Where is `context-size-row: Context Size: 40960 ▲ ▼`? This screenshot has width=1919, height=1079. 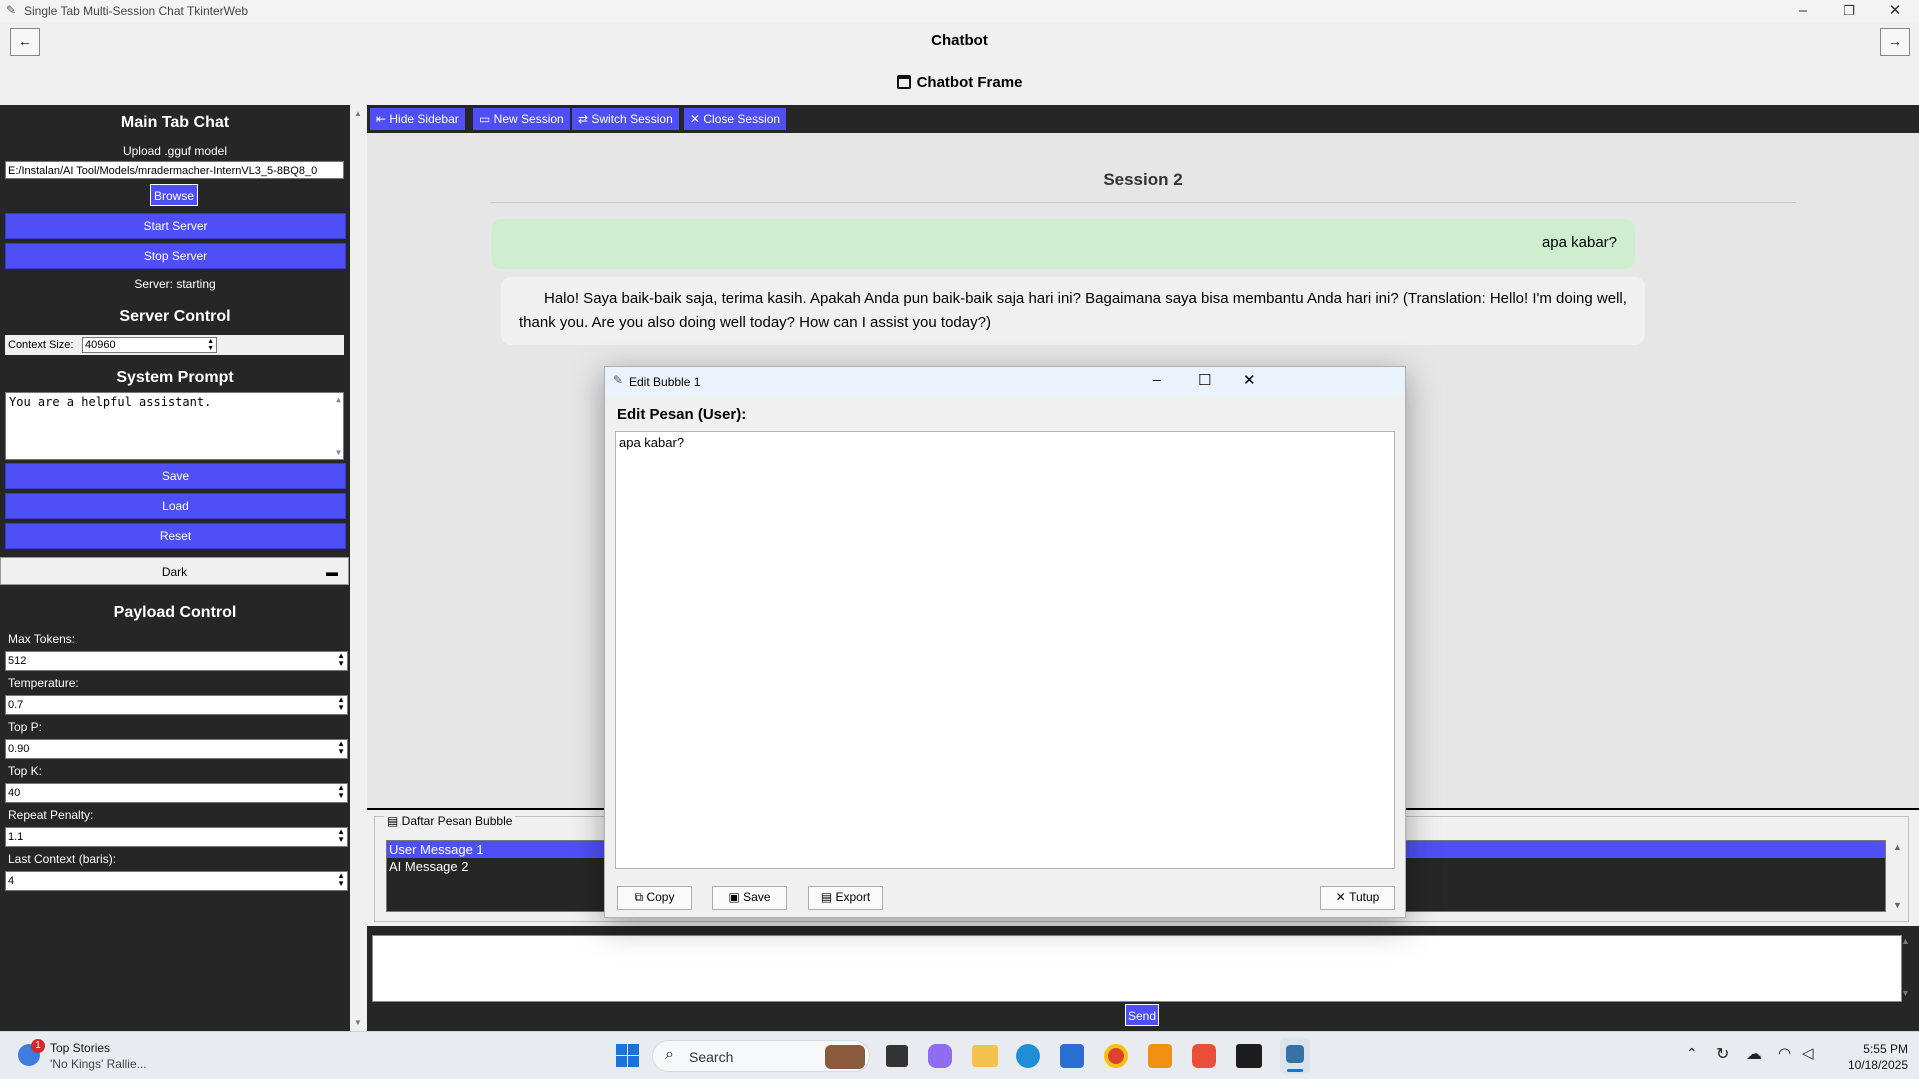 context-size-row: Context Size: 40960 ▲ ▼ is located at coordinates (174, 345).